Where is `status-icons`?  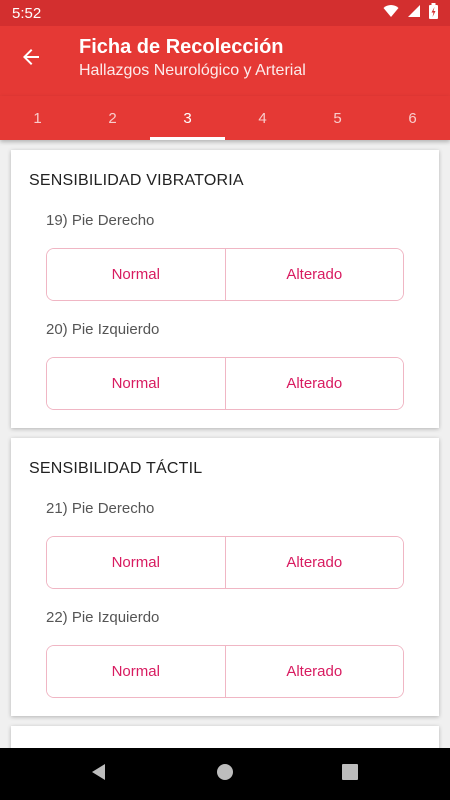
status-icons is located at coordinates (410, 13).